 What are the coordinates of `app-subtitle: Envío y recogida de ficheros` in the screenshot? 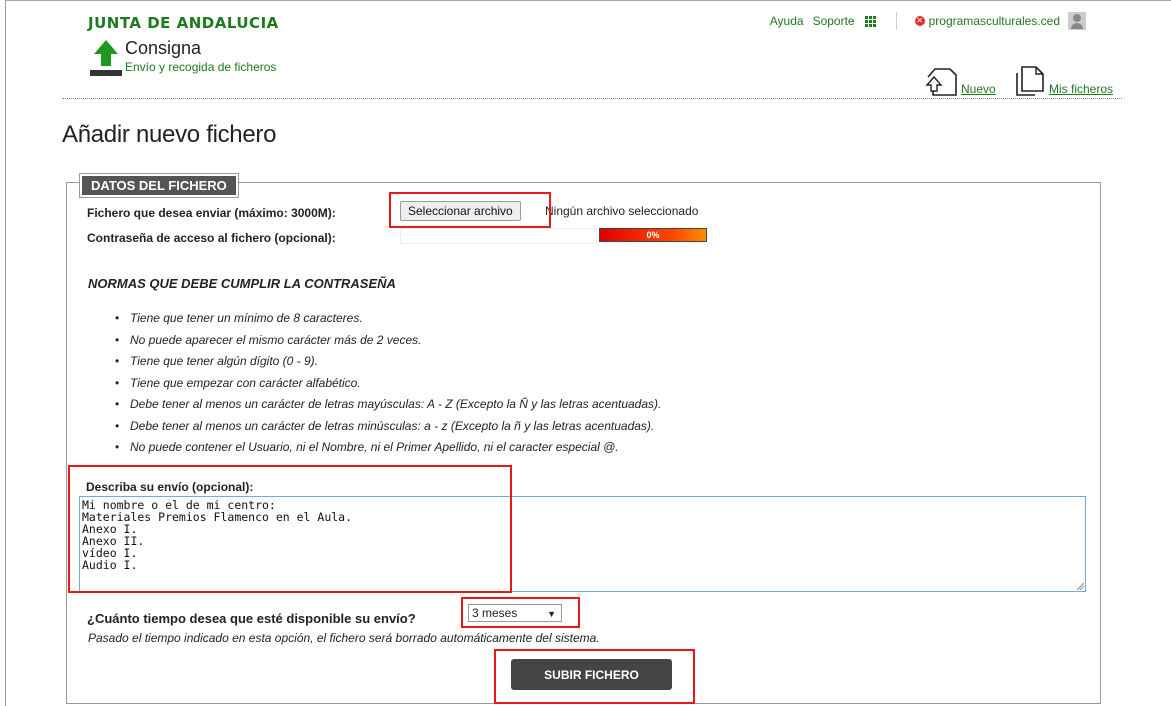 It's located at (201, 67).